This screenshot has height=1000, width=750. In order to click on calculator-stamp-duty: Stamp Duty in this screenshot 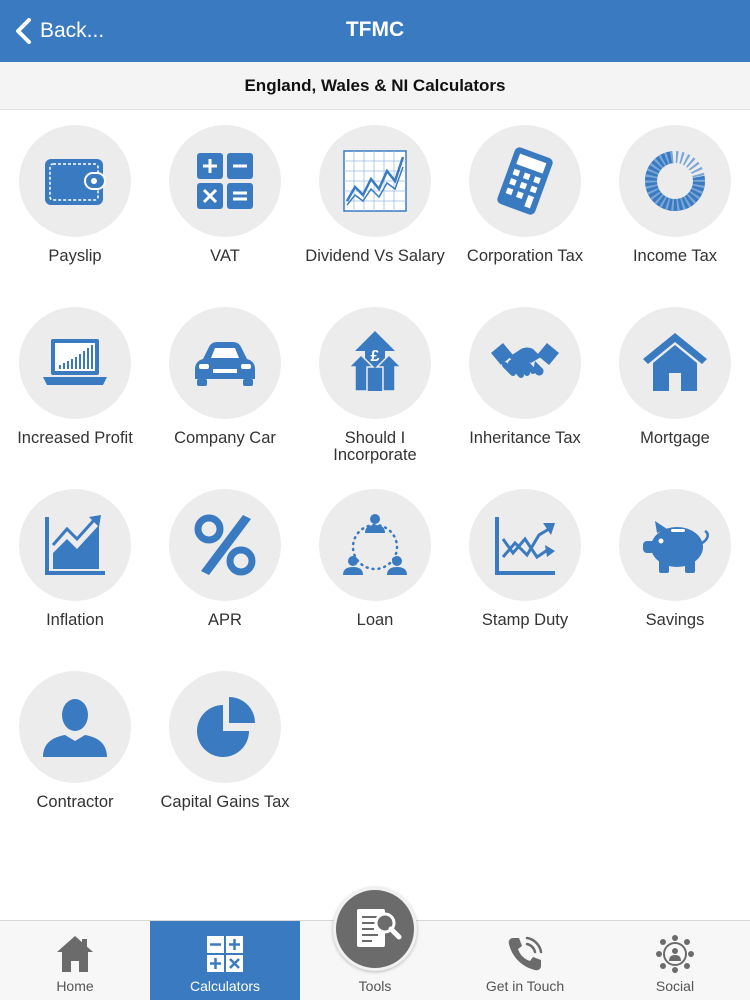, I will do `click(525, 565)`.